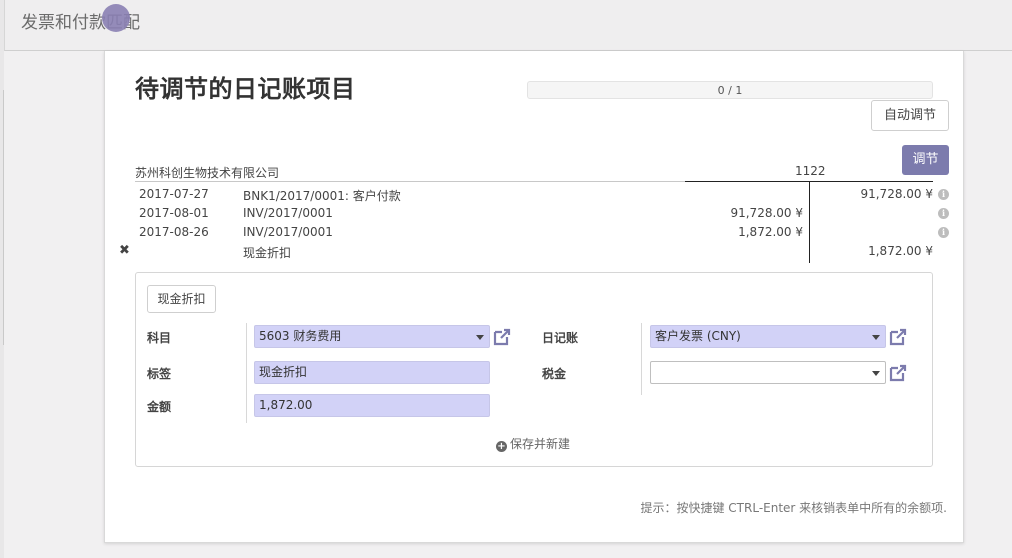 This screenshot has height=558, width=1012. I want to click on reconcile-progress-bar: 0 / 1, so click(730, 90).